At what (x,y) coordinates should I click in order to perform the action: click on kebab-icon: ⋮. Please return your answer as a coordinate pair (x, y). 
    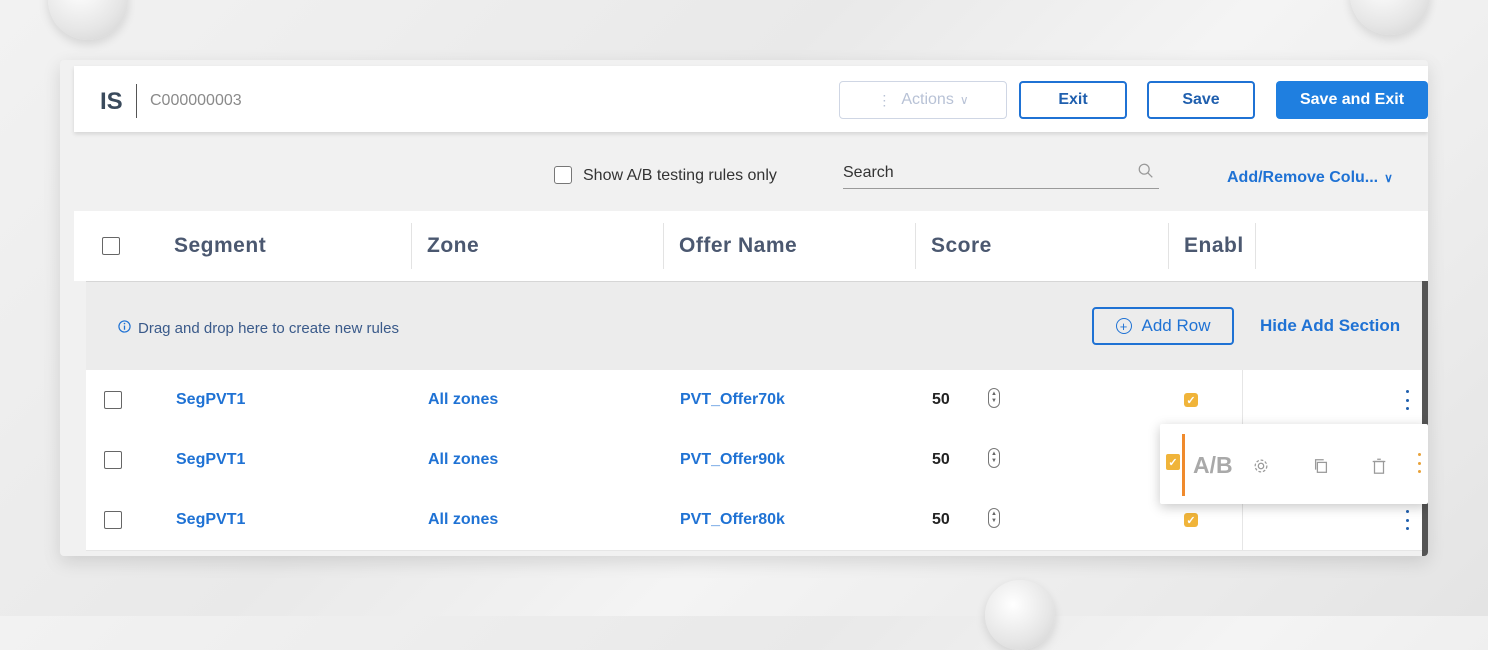
    Looking at the image, I should click on (884, 99).